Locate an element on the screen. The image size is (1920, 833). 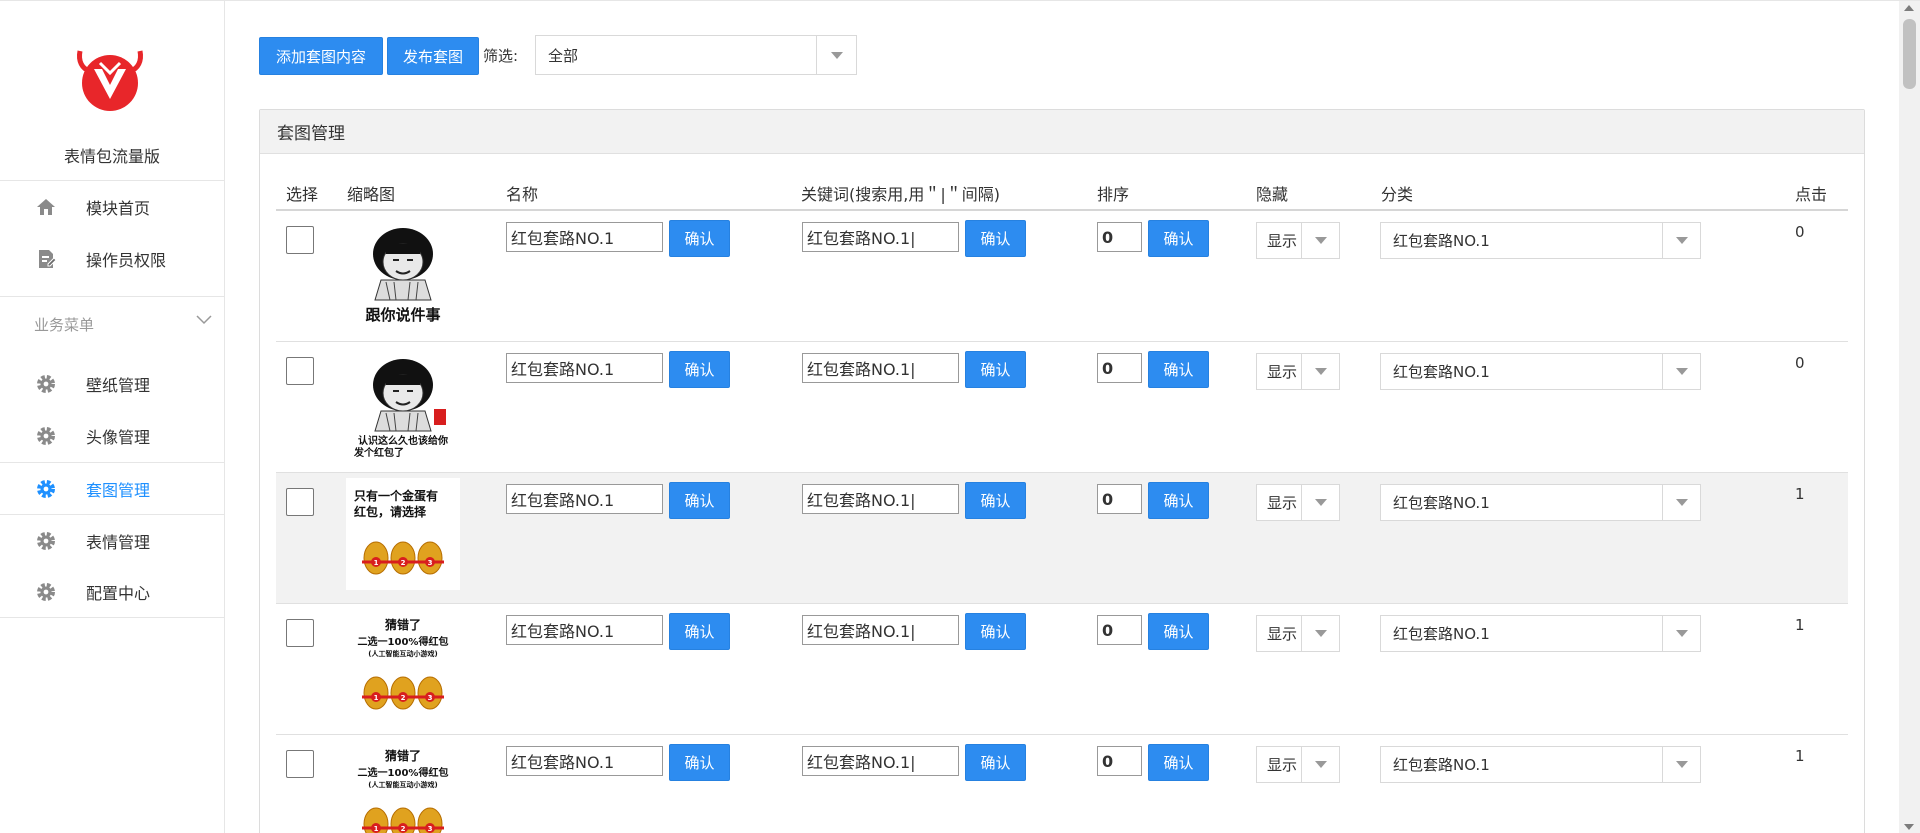
sidebar-item-config: 配置中心 is located at coordinates (112, 592).